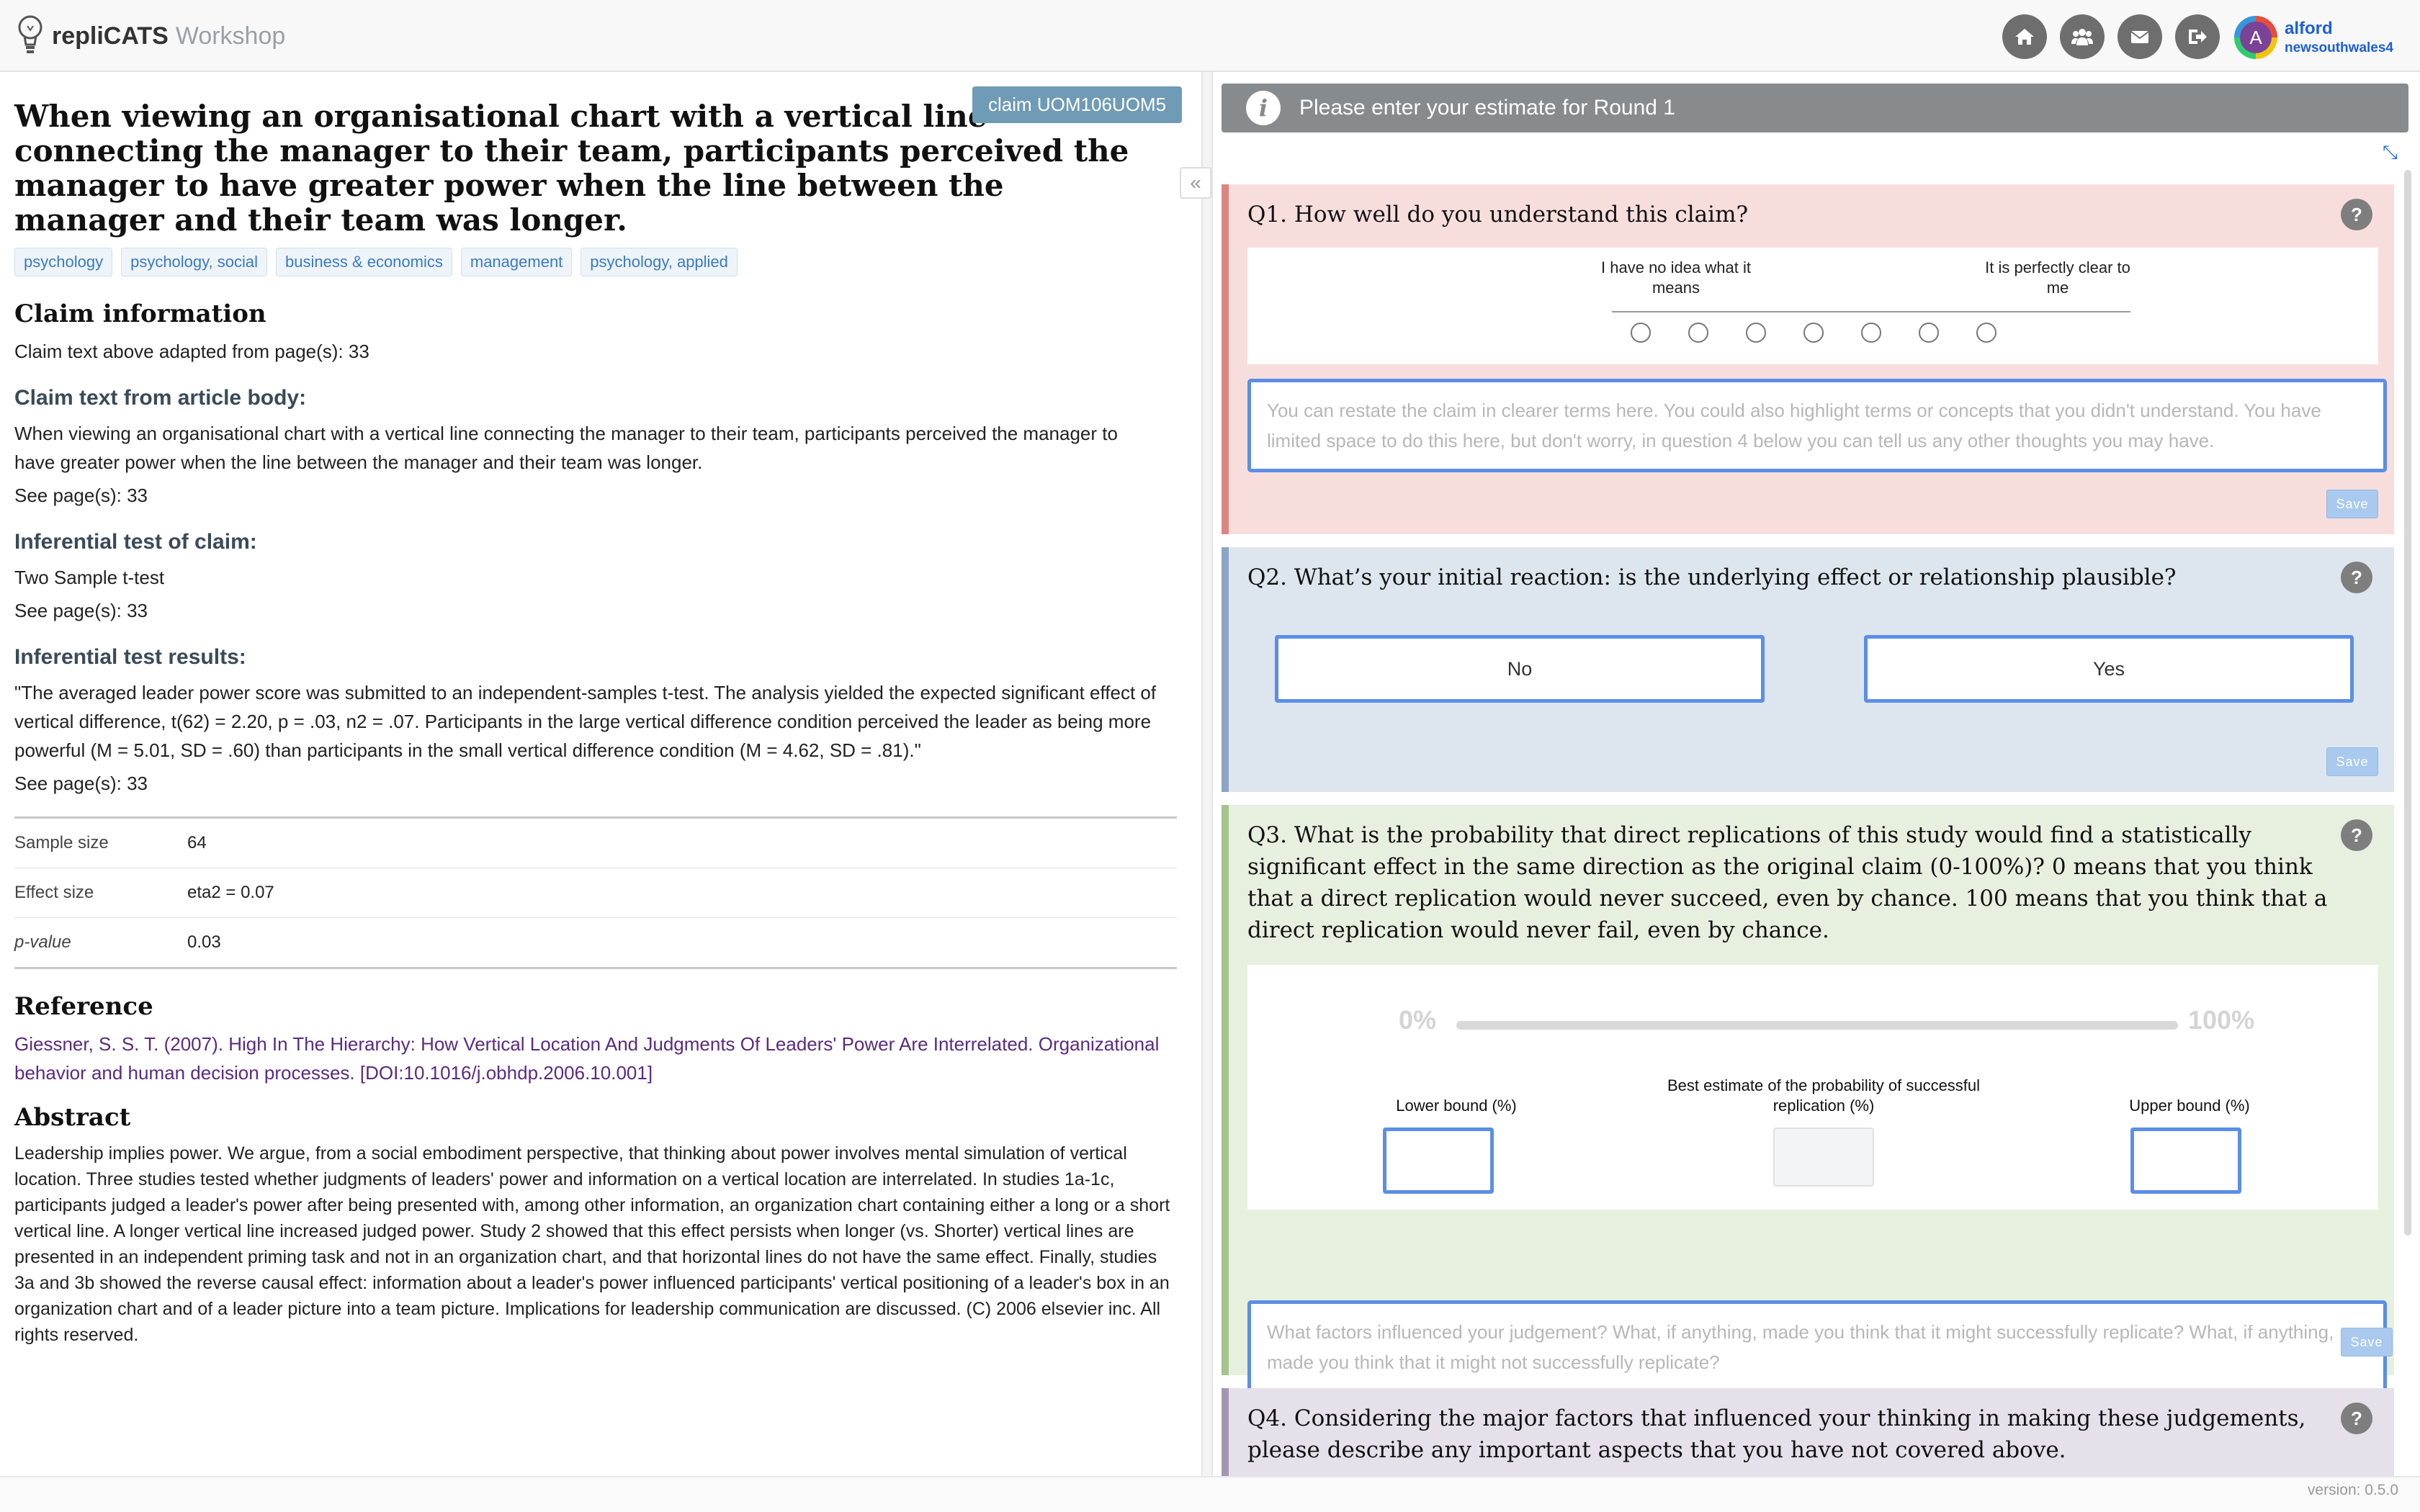 Image resolution: width=2420 pixels, height=1512 pixels. Describe the element at coordinates (100, 942) in the screenshot. I see `stat-key: p-value` at that location.